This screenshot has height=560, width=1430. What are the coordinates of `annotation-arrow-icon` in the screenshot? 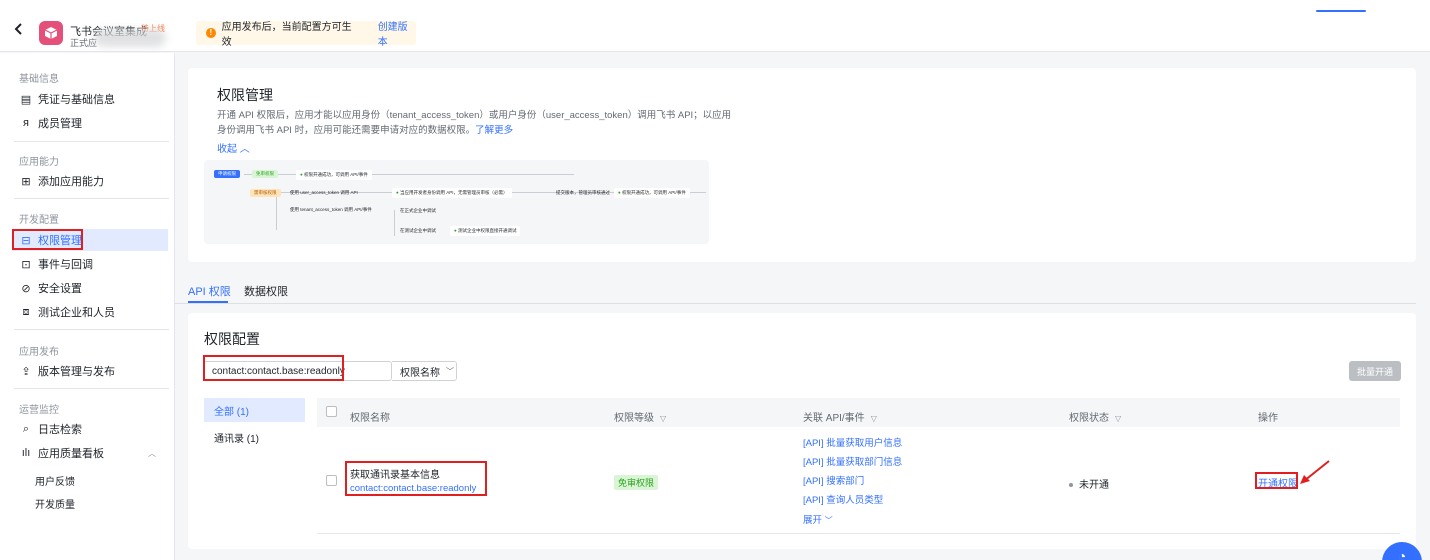 It's located at (1315, 472).